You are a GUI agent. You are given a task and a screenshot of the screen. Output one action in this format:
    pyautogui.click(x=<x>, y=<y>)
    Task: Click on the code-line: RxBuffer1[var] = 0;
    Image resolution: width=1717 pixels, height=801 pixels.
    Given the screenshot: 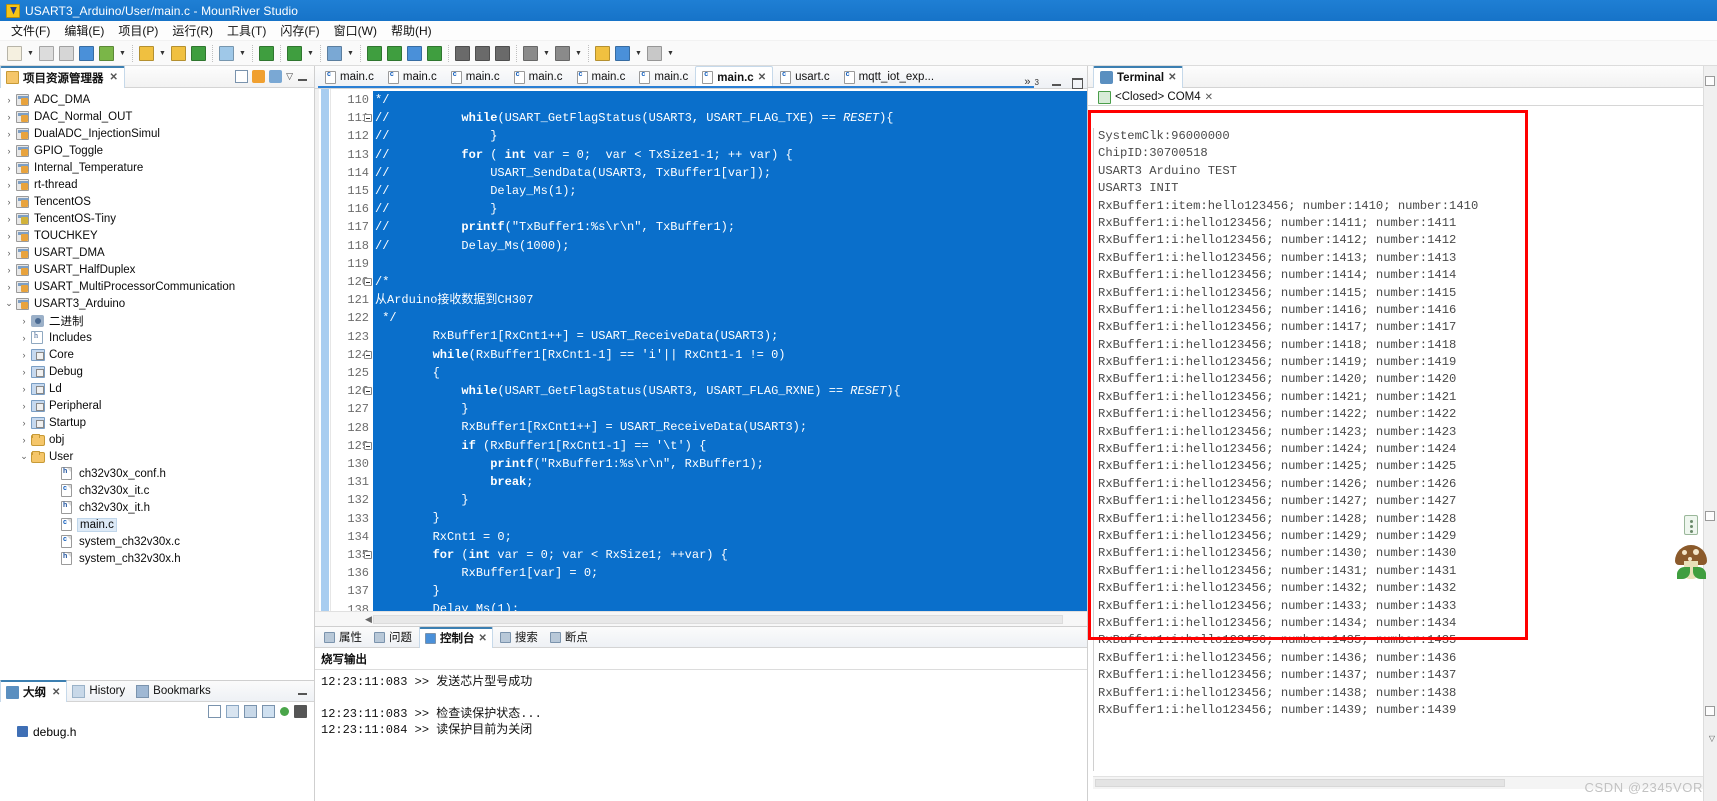 What is the action you would take?
    pyautogui.click(x=730, y=573)
    